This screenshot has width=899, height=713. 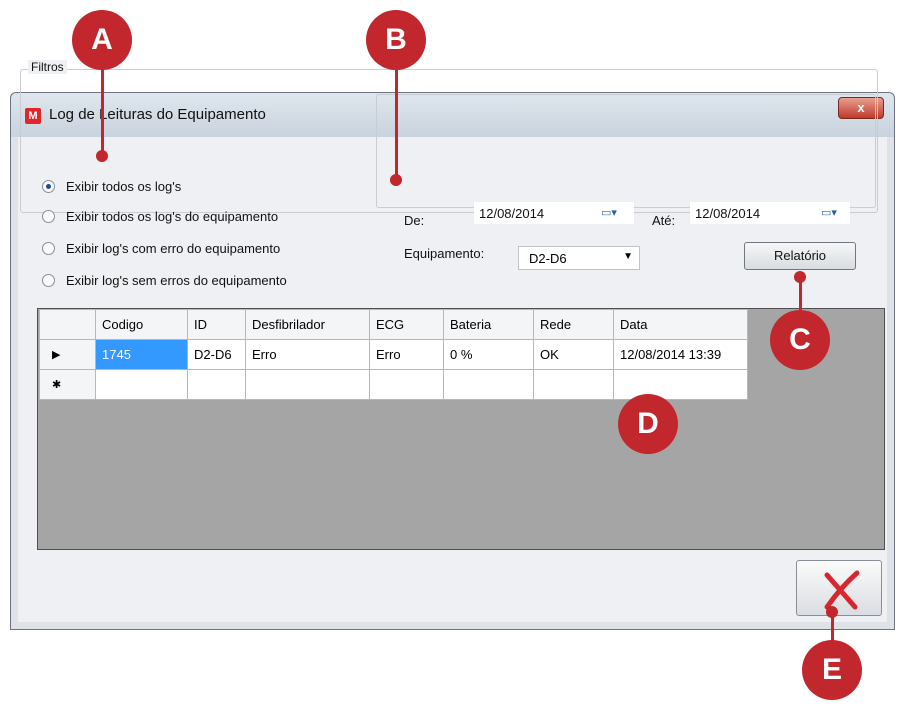 What do you see at coordinates (102, 112) in the screenshot?
I see `callout-a-line` at bounding box center [102, 112].